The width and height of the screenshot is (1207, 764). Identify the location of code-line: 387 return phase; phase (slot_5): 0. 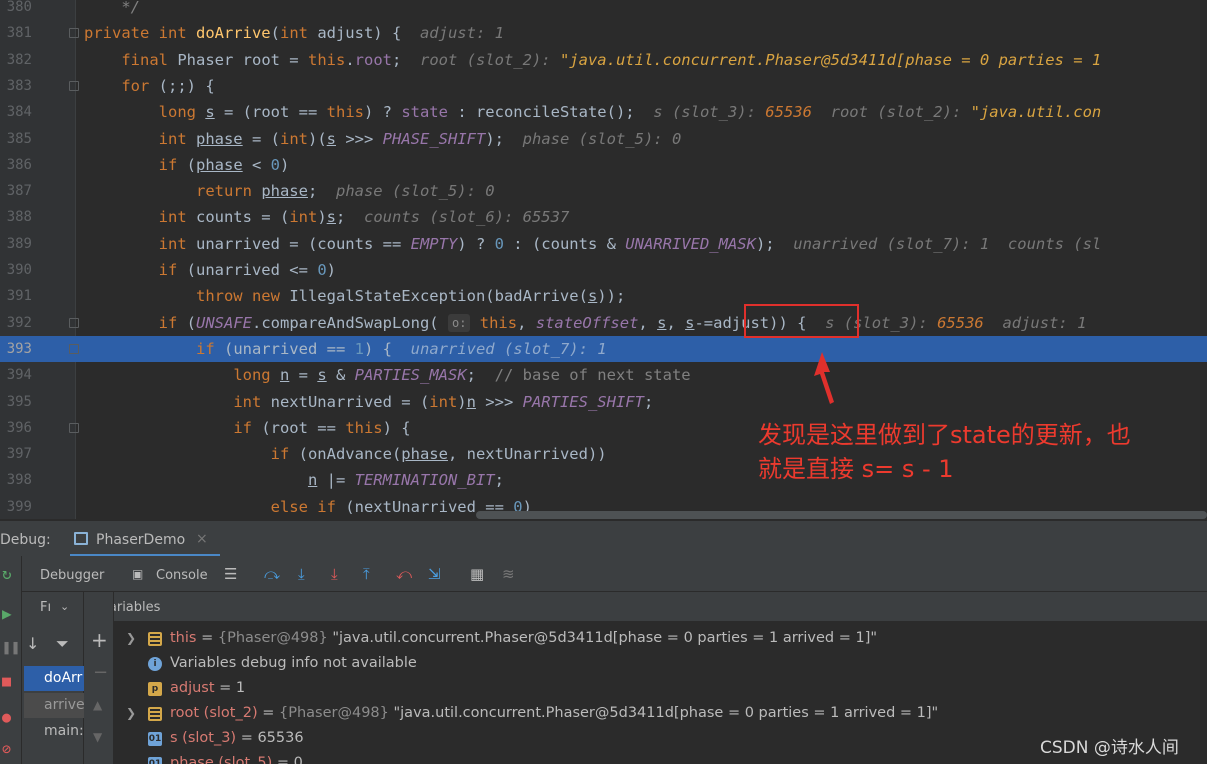
(603, 191).